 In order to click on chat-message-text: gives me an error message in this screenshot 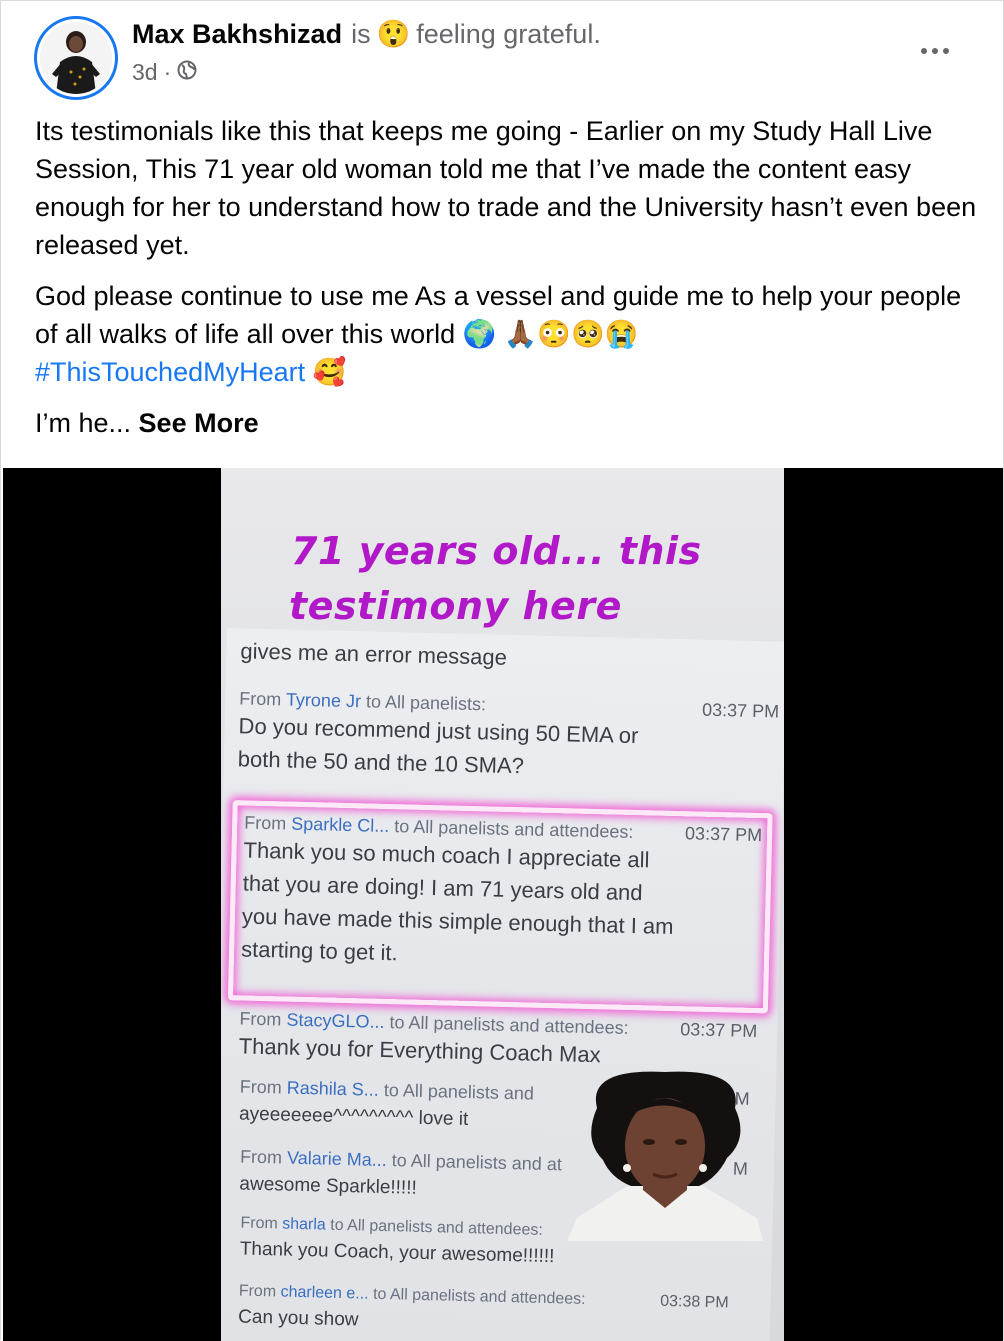, I will do `click(374, 654)`.